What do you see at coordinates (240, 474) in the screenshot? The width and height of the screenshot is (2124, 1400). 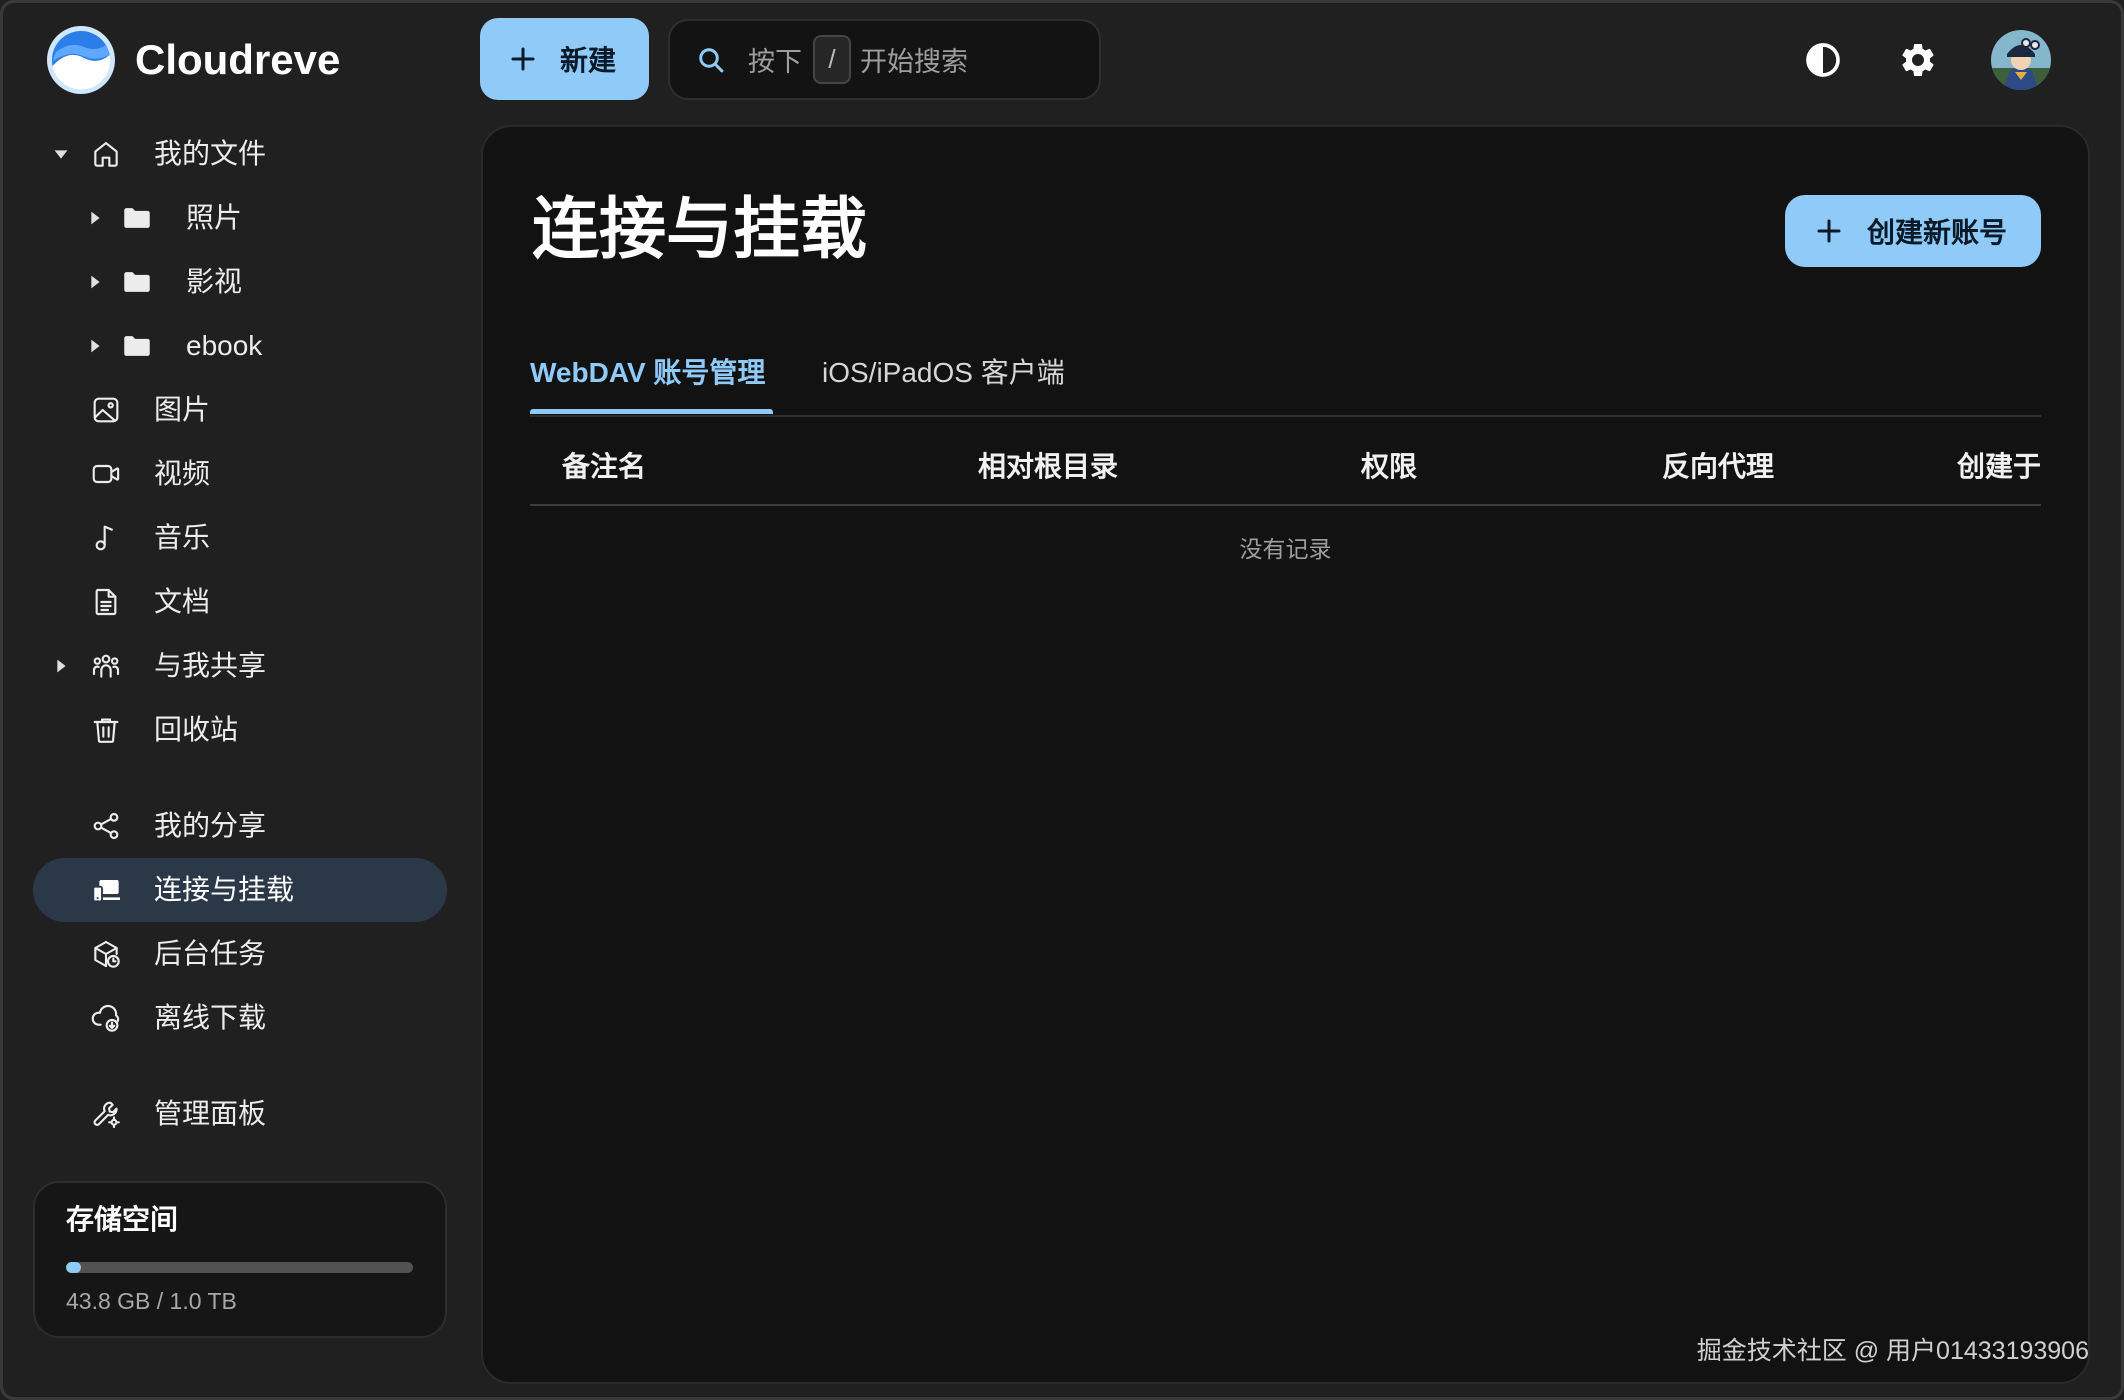 I see `sidebar-item-videos: 视频` at bounding box center [240, 474].